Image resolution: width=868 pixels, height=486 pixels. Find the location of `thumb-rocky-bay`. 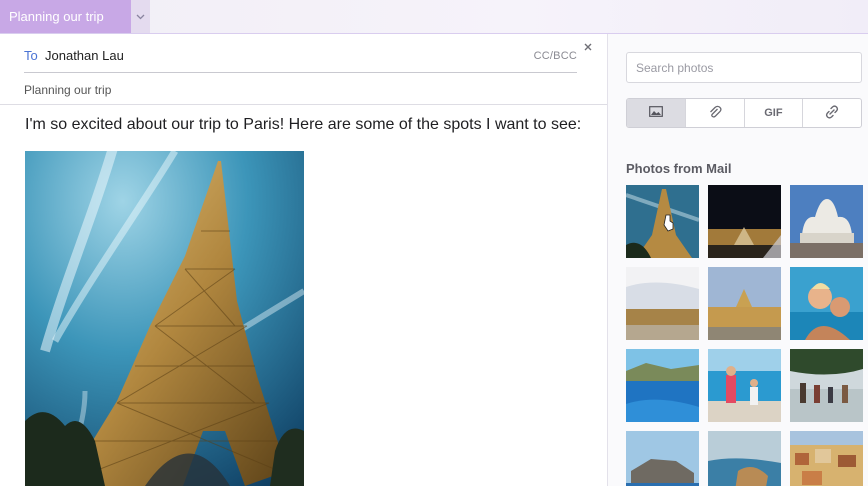

thumb-rocky-bay is located at coordinates (744, 458).